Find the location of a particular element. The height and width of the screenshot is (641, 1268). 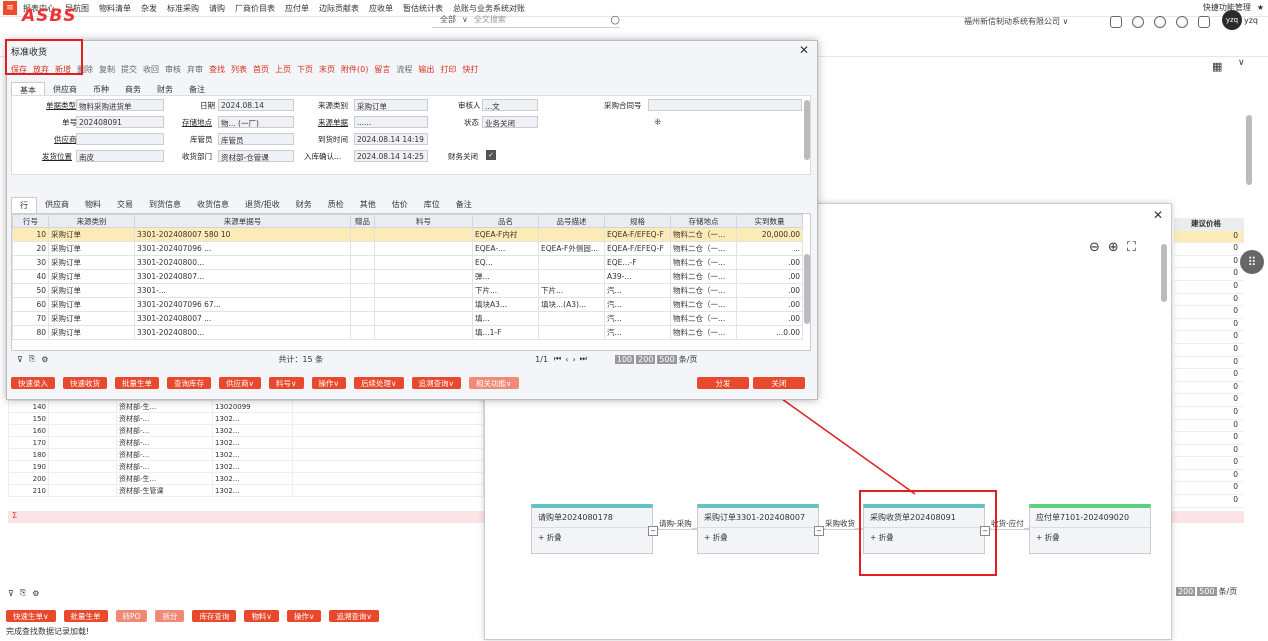

action-button: 后续处理∨ is located at coordinates (379, 383).